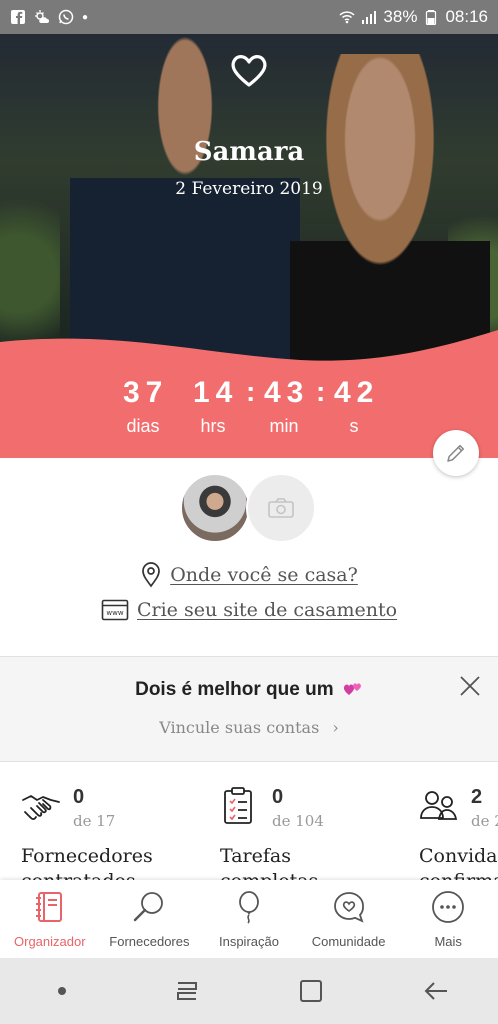 This screenshot has height=1024, width=498. I want to click on promo-title-row: Dois é melhor que um, so click(249, 690).